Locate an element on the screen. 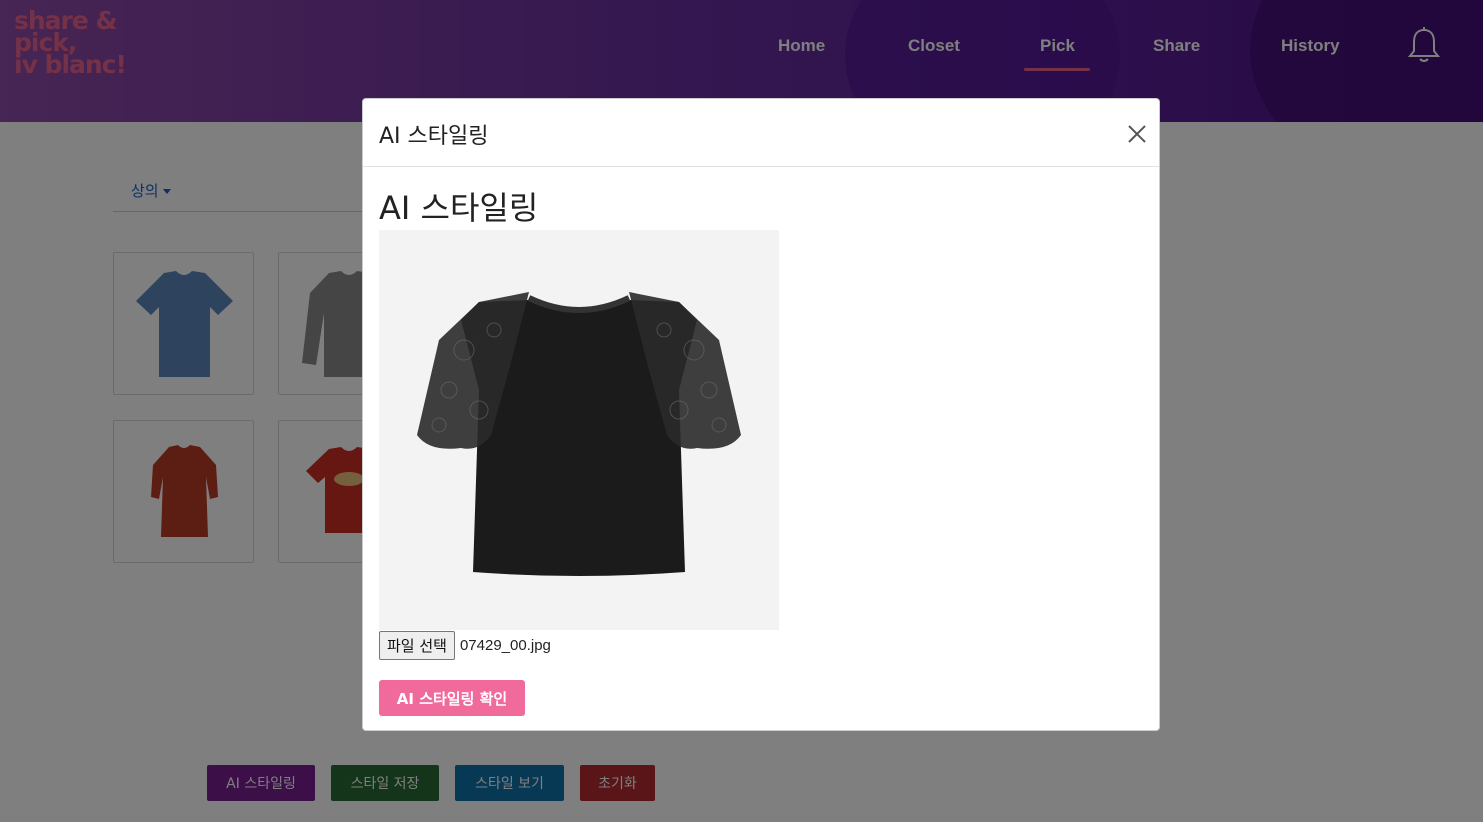 This screenshot has height=822, width=1483. close-icon is located at coordinates (1137, 134).